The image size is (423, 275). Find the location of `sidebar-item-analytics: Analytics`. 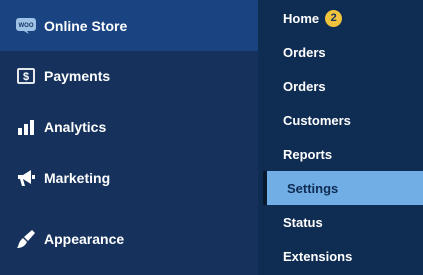

sidebar-item-analytics: Analytics is located at coordinates (129, 126).